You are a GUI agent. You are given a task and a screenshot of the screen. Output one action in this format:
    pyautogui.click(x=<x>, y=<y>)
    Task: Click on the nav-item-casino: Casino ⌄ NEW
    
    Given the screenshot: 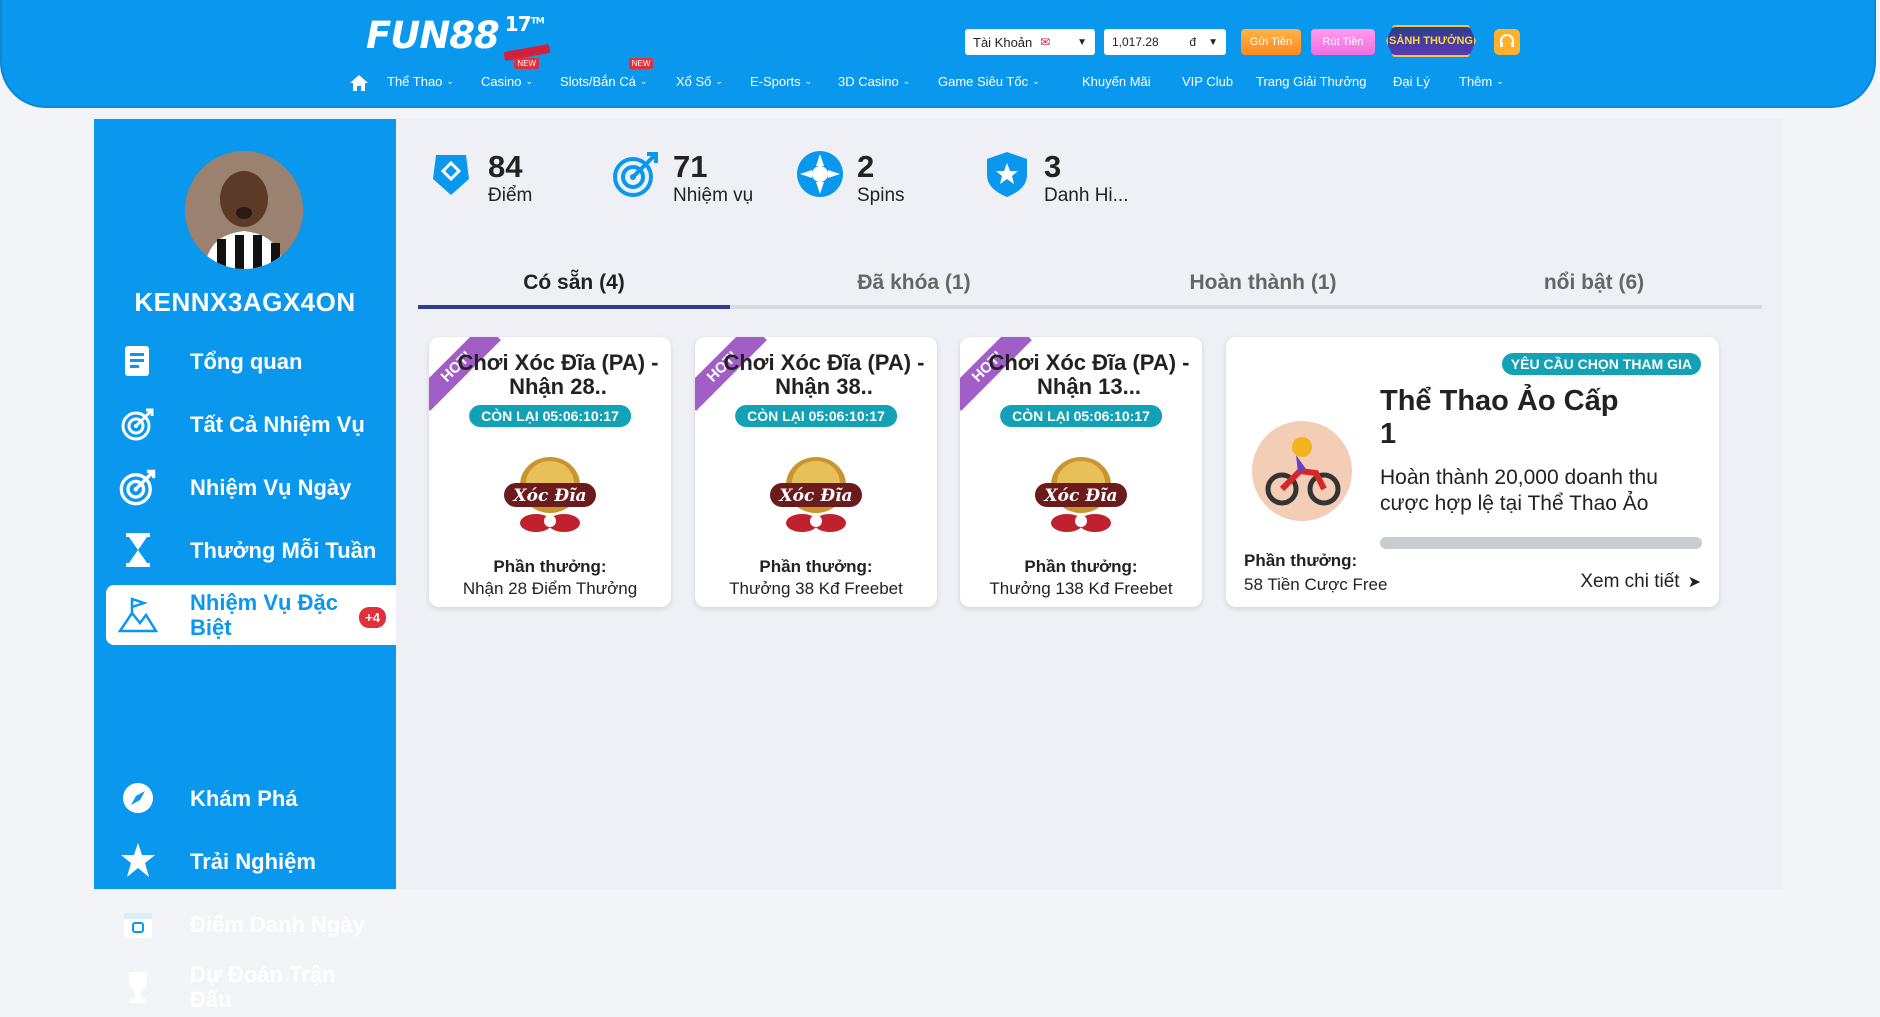 What is the action you would take?
    pyautogui.click(x=510, y=73)
    